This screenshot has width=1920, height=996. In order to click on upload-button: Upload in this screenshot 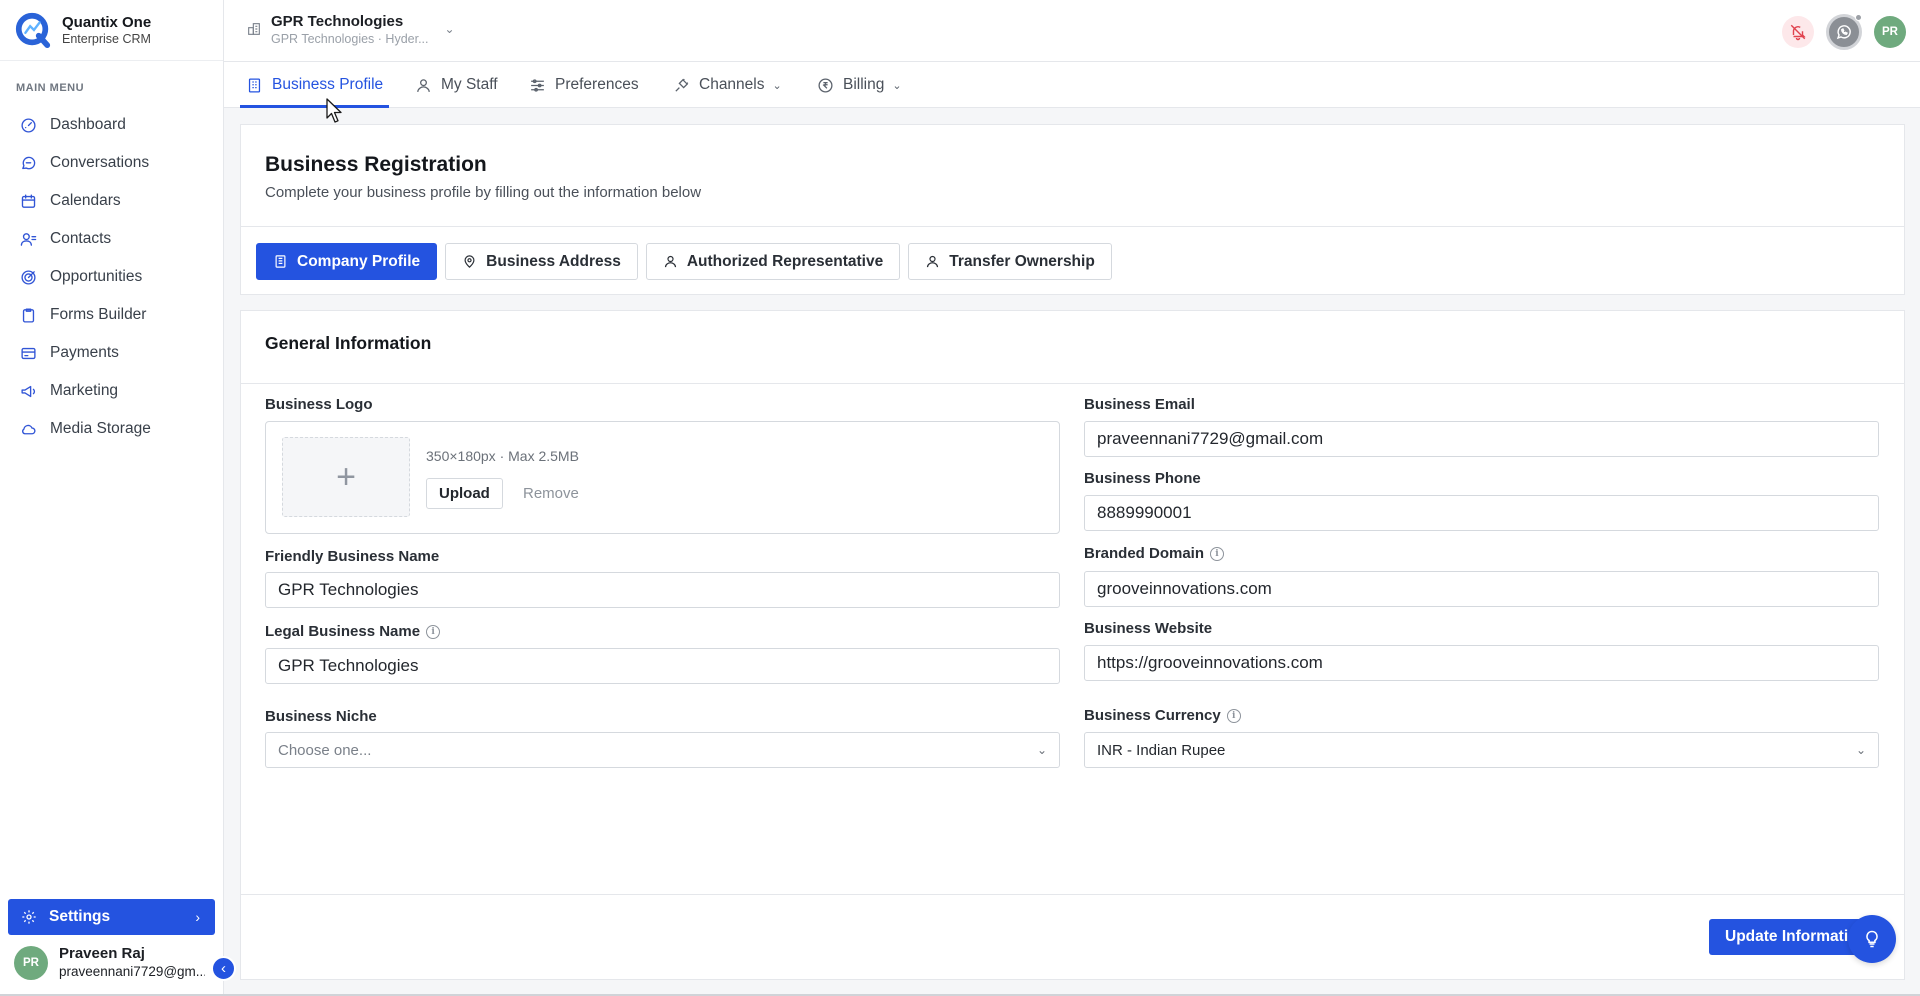, I will do `click(464, 493)`.